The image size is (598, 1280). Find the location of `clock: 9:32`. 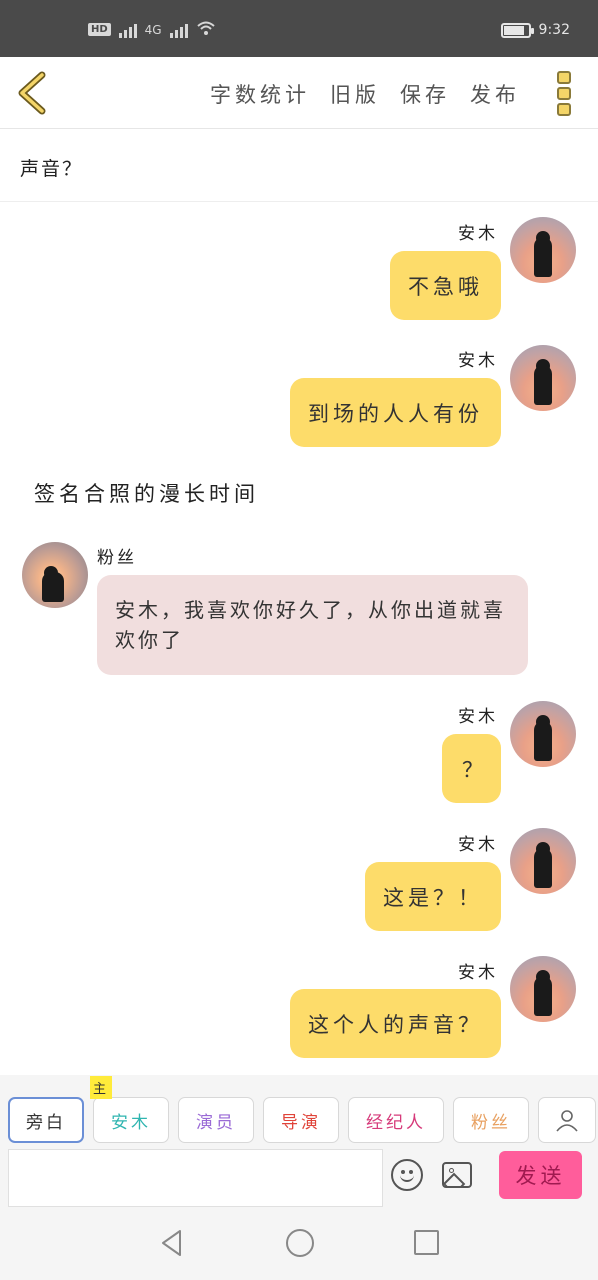

clock: 9:32 is located at coordinates (554, 30).